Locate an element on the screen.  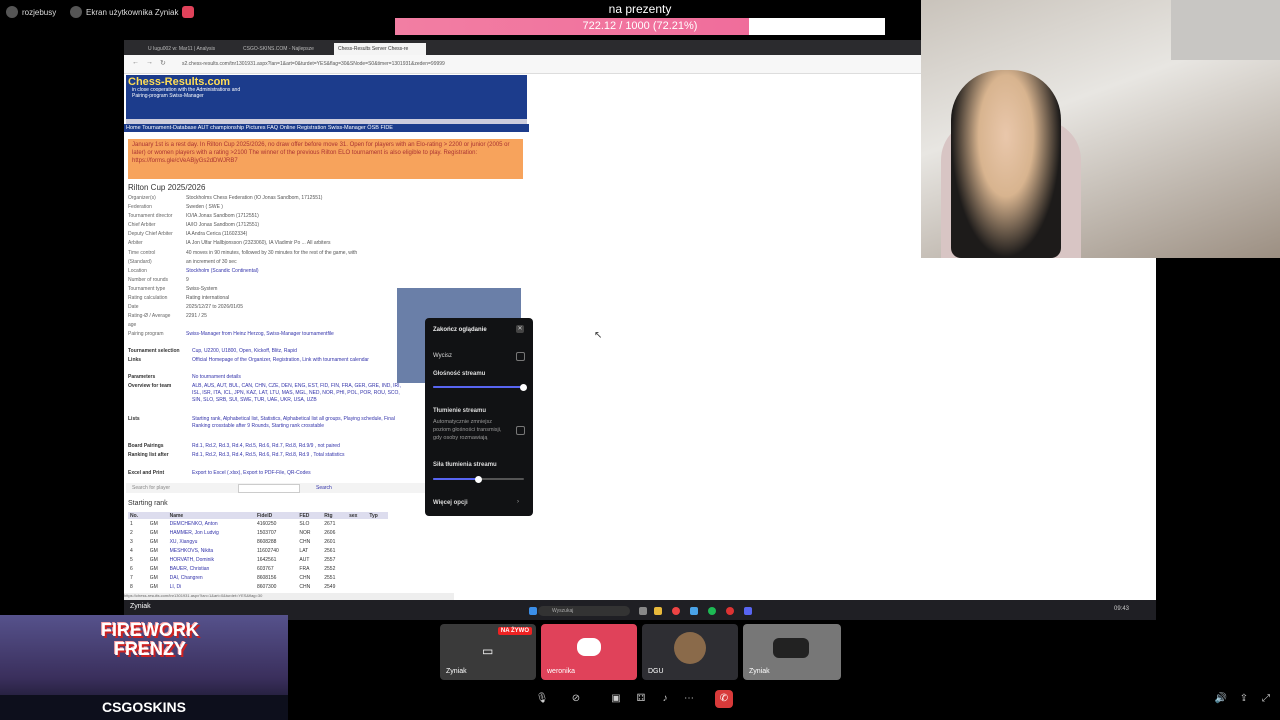
section-links: No tournament details is located at coordinates (300, 378).